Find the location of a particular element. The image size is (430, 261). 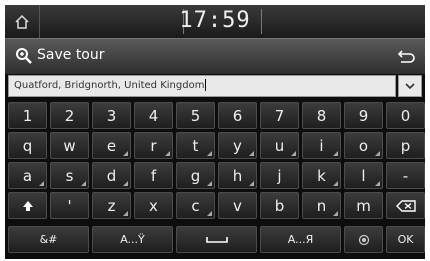

search-icon is located at coordinates (24, 56).